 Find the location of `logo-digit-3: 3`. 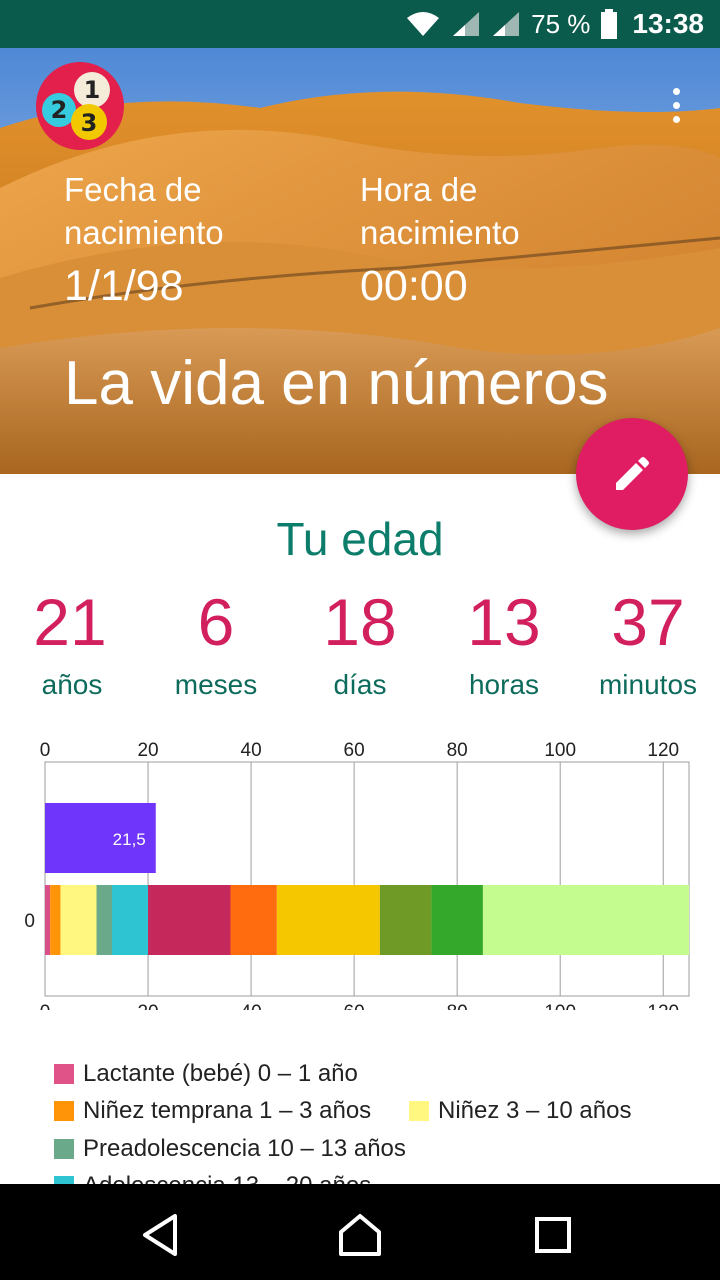

logo-digit-3: 3 is located at coordinates (89, 123).